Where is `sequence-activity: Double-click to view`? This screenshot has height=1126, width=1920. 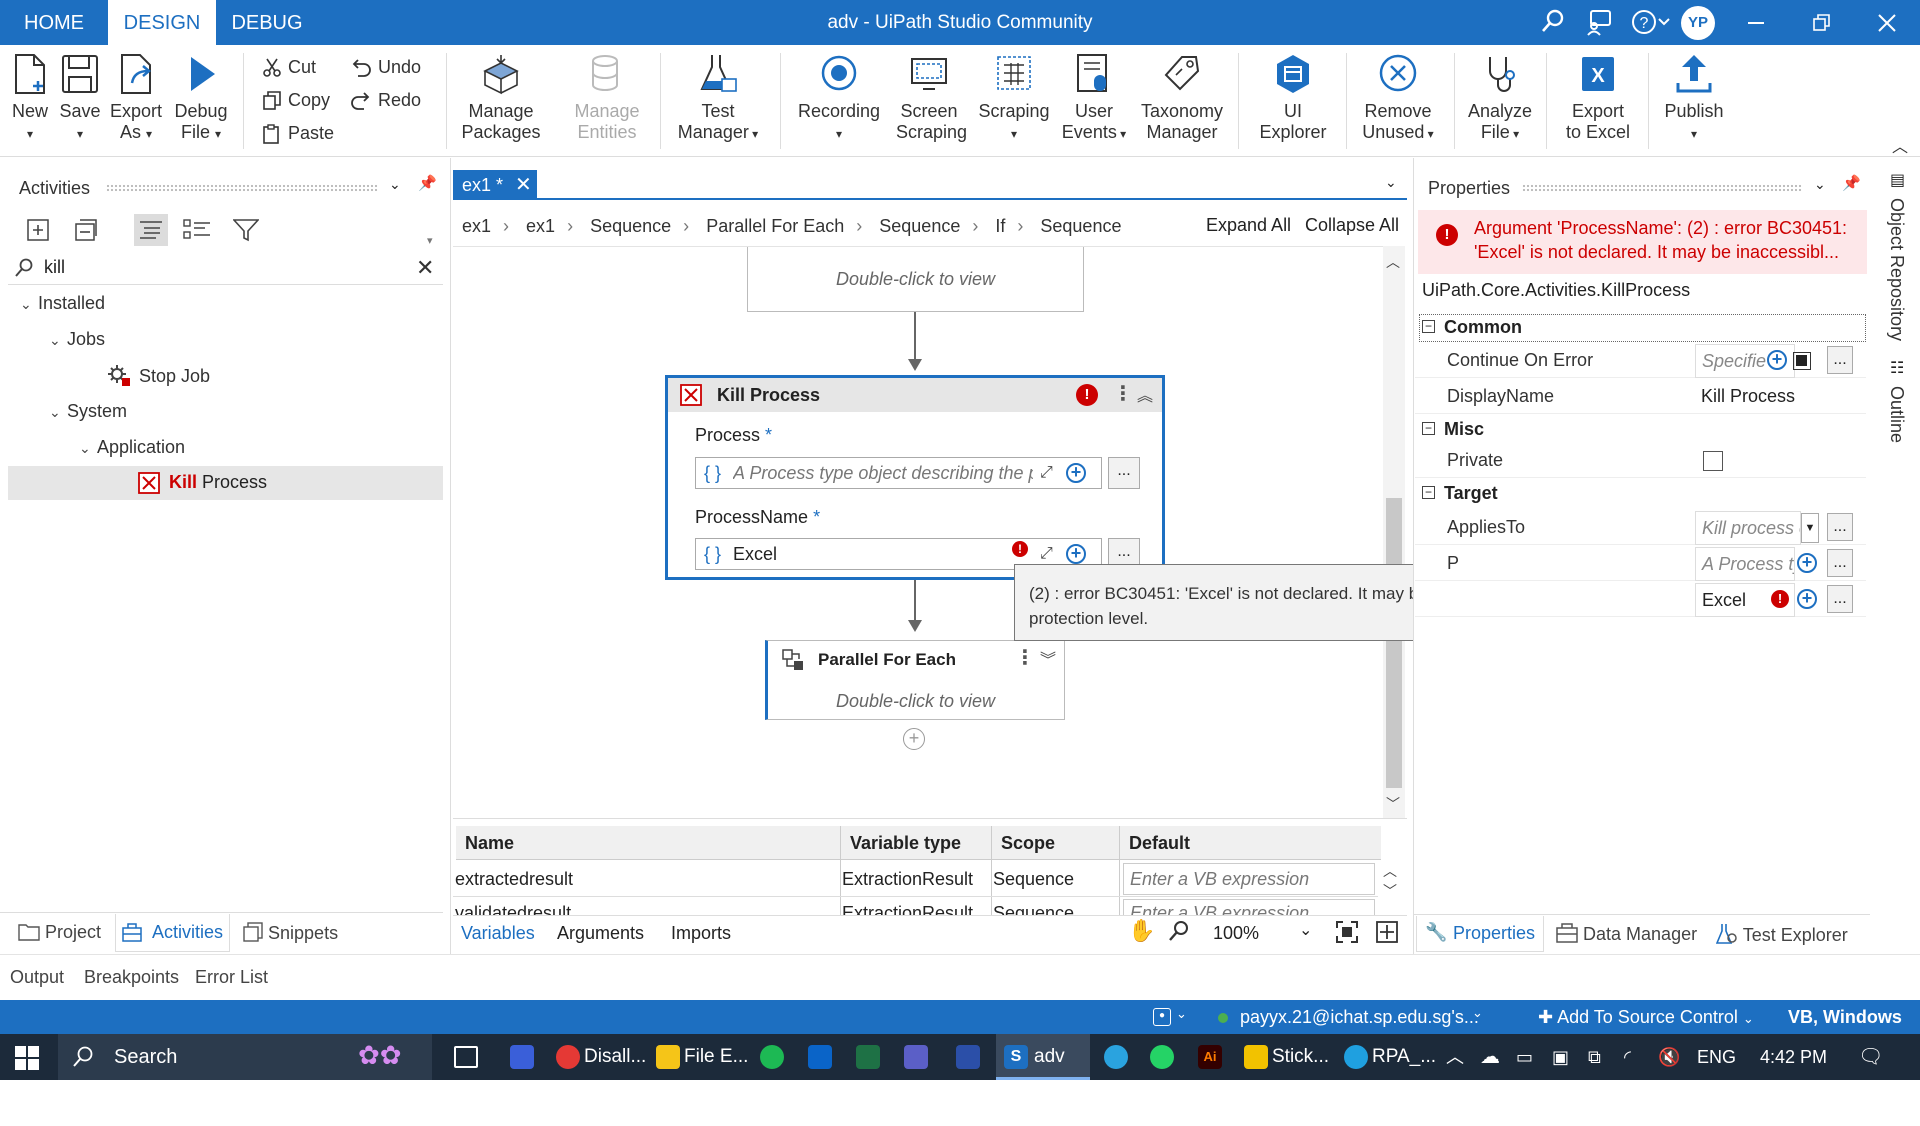
sequence-activity: Double-click to view is located at coordinates (915, 279).